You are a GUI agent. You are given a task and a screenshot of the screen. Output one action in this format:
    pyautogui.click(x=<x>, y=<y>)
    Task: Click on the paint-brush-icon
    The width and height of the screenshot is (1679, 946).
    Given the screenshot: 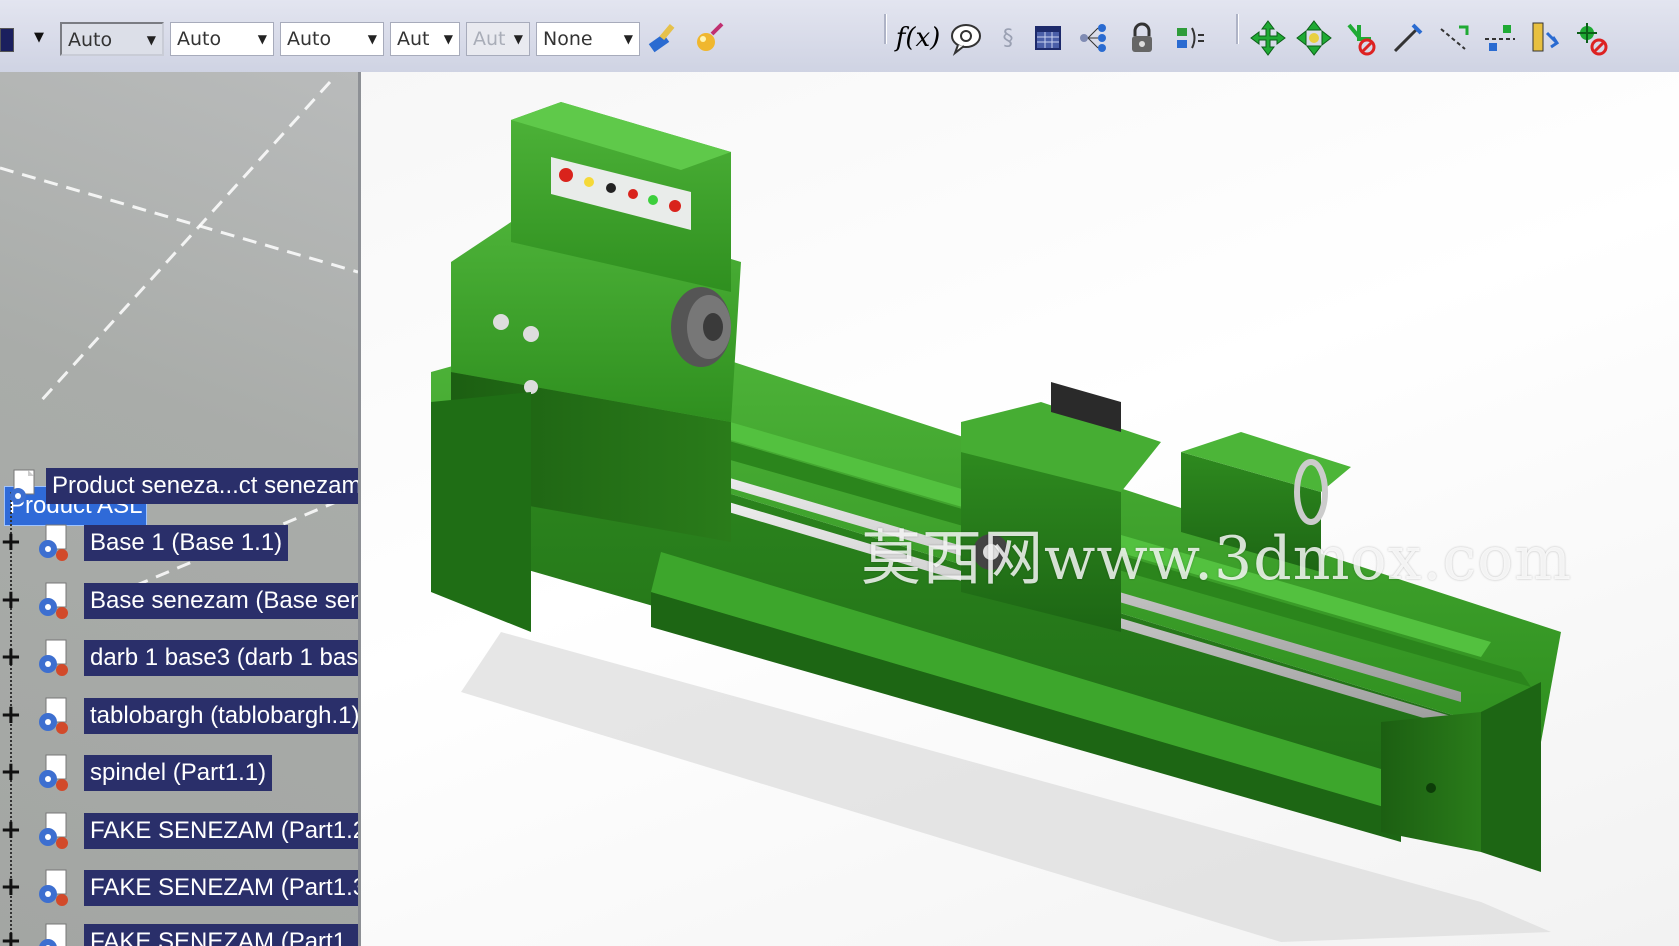 What is the action you would take?
    pyautogui.click(x=664, y=38)
    